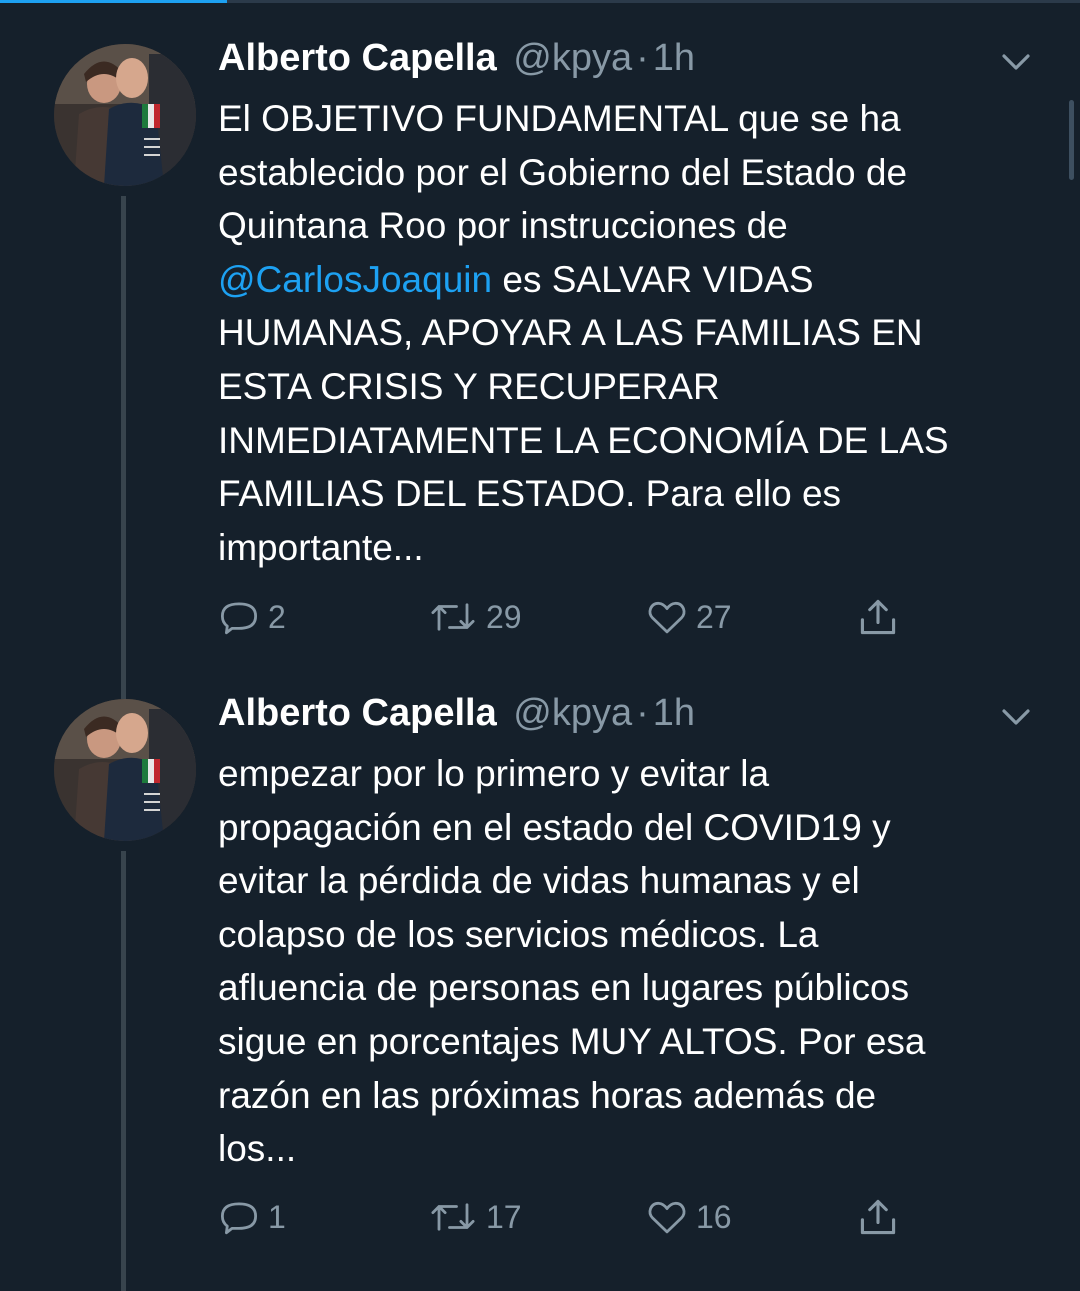 This screenshot has width=1080, height=1291. What do you see at coordinates (689, 1217) in the screenshot?
I see `like-button: 16` at bounding box center [689, 1217].